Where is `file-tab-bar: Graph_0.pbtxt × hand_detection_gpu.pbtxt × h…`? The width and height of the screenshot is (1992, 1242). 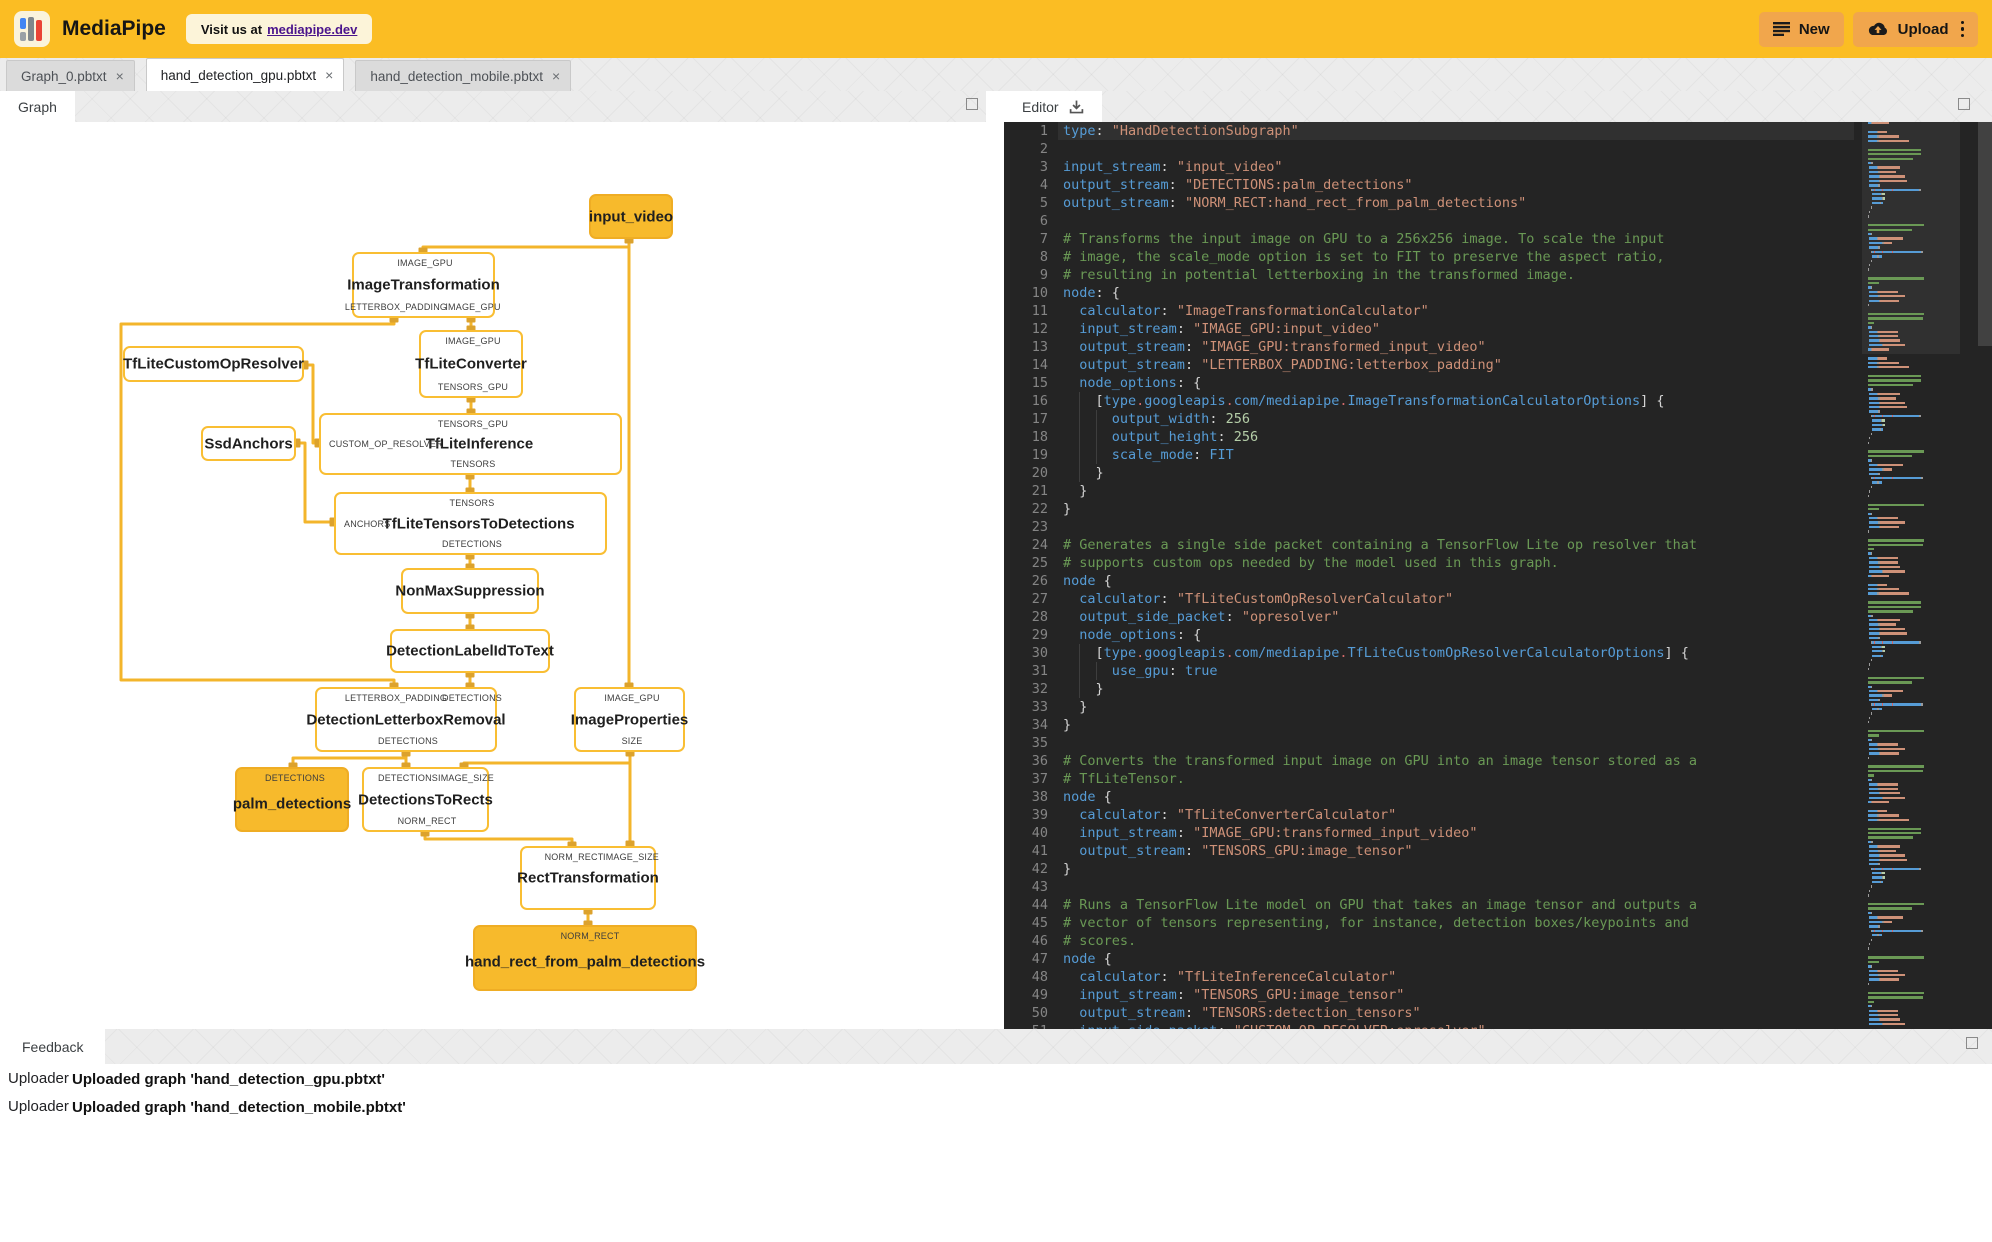 file-tab-bar: Graph_0.pbtxt × hand_detection_gpu.pbtxt × h… is located at coordinates (996, 74).